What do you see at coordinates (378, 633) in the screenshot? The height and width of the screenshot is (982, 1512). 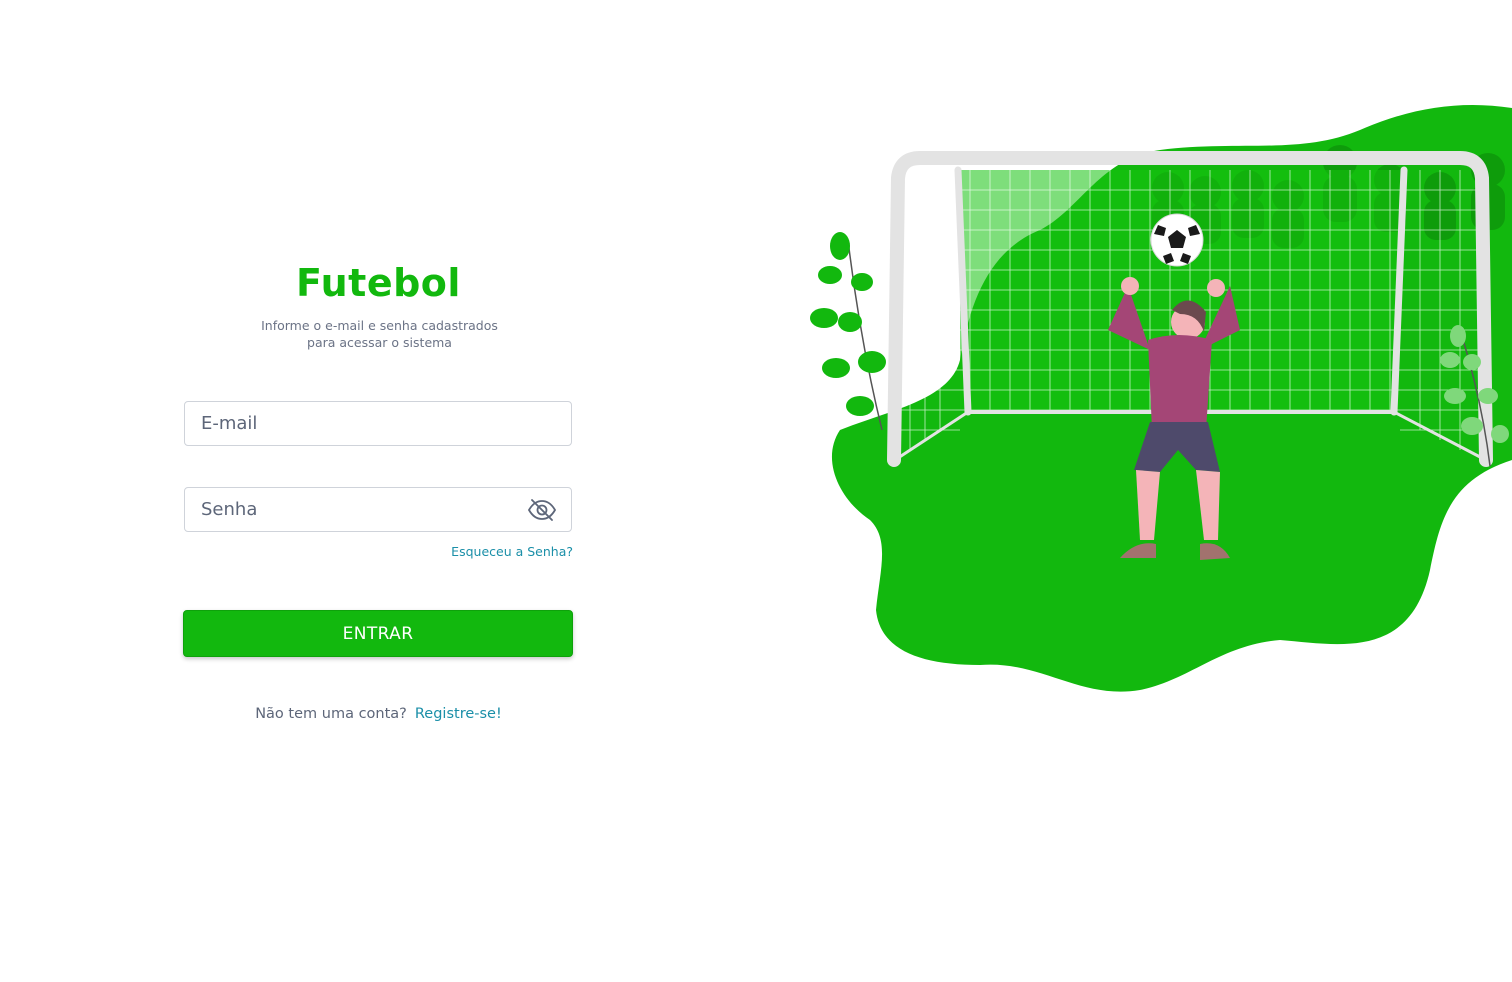 I see `login-button: ENTRAR` at bounding box center [378, 633].